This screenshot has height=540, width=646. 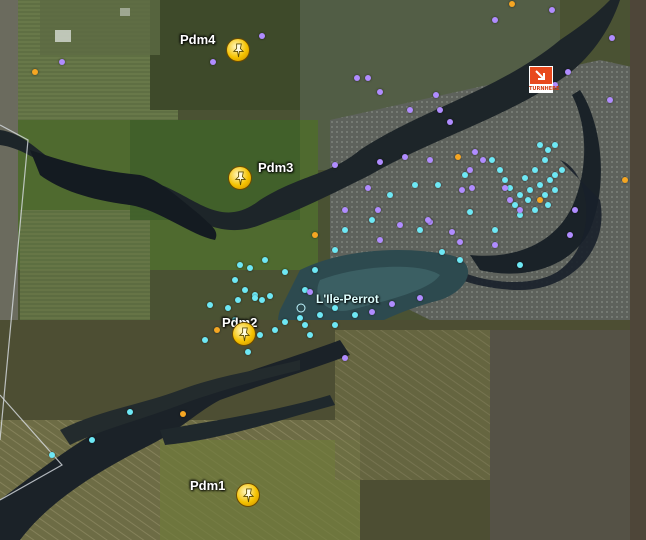 What do you see at coordinates (238, 50) in the screenshot?
I see `placemark-pdm4` at bounding box center [238, 50].